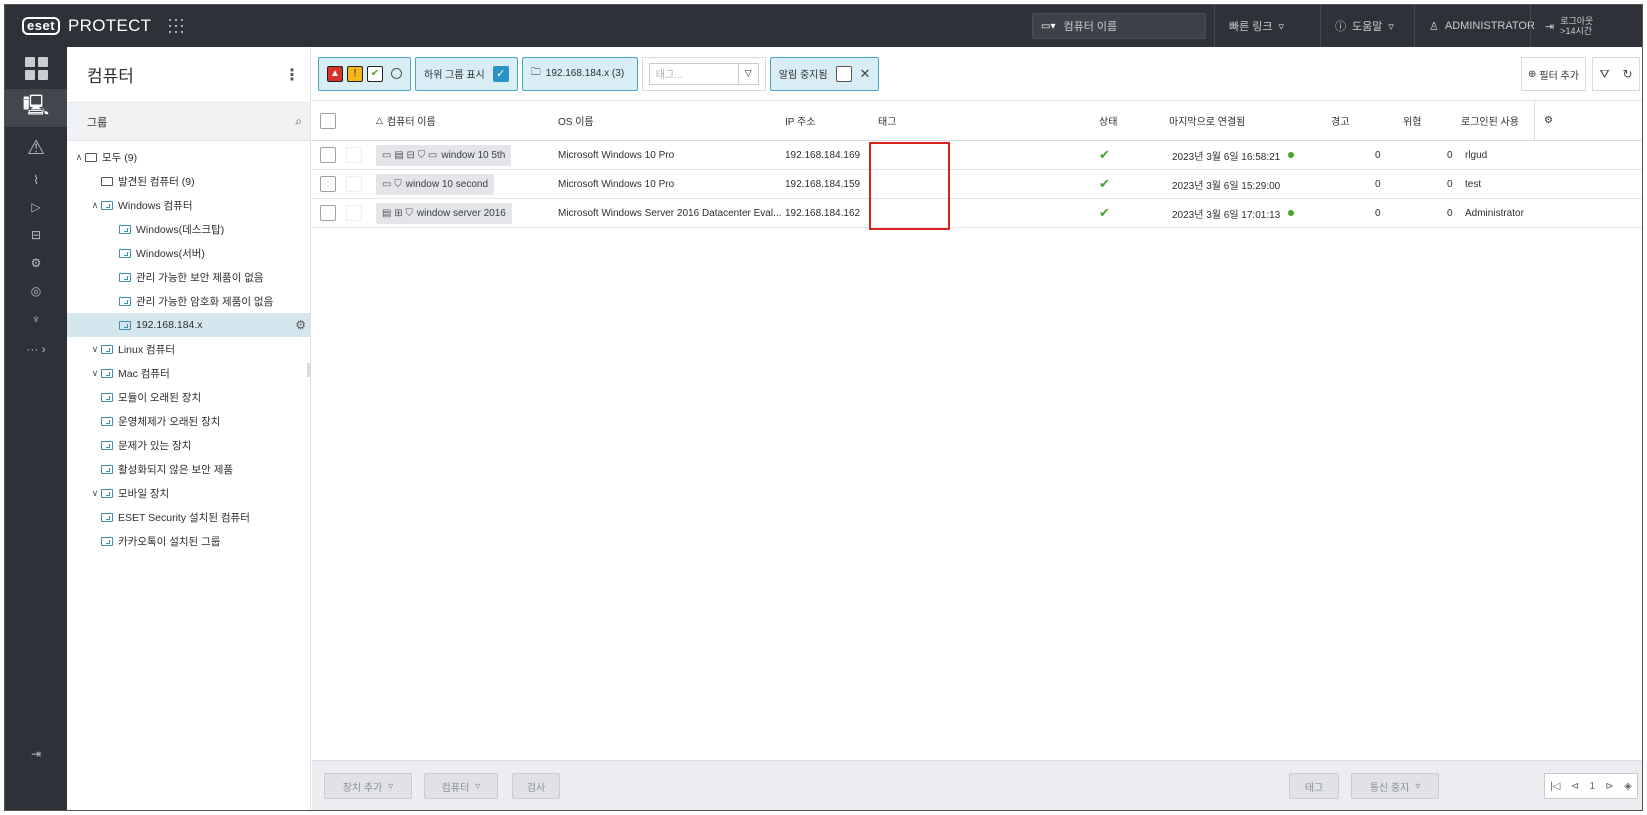 This screenshot has height=815, width=1647. Describe the element at coordinates (36, 68) in the screenshot. I see `dashboard-nav` at that location.